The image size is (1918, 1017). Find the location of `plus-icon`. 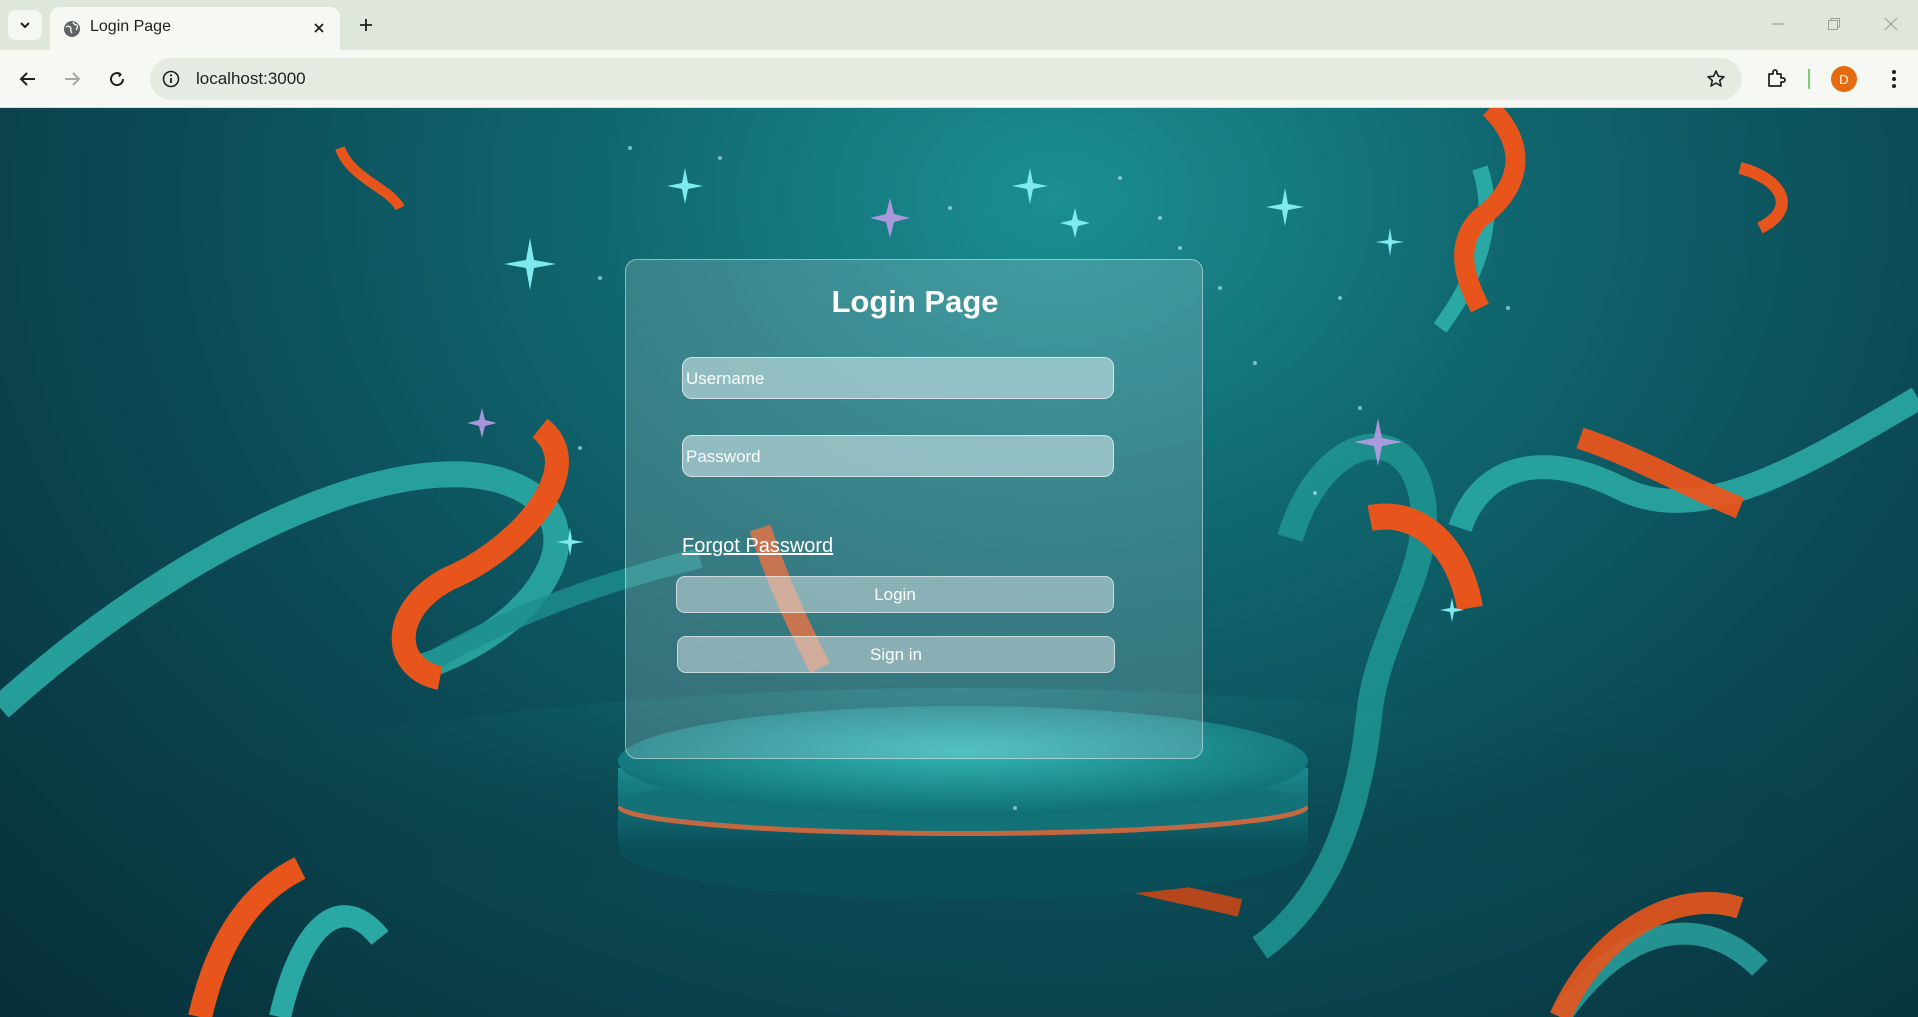

plus-icon is located at coordinates (366, 25).